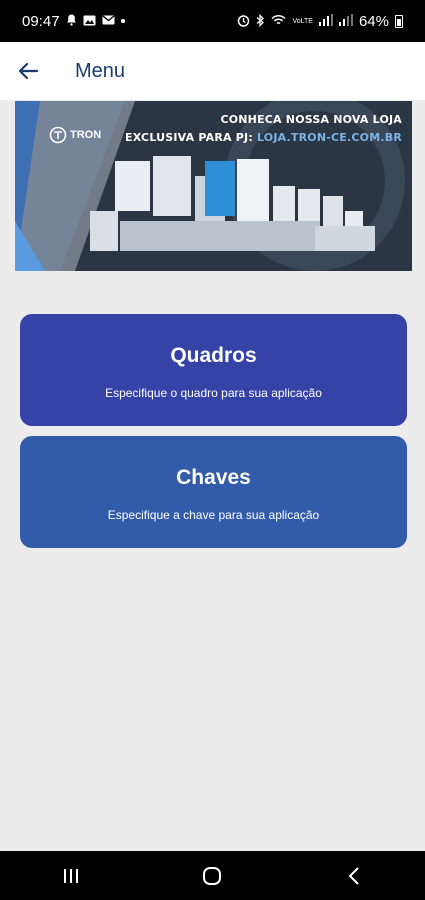  Describe the element at coordinates (213, 393) in the screenshot. I see `quadros-subtitle: Especifique o quadro para sua aplicação` at that location.